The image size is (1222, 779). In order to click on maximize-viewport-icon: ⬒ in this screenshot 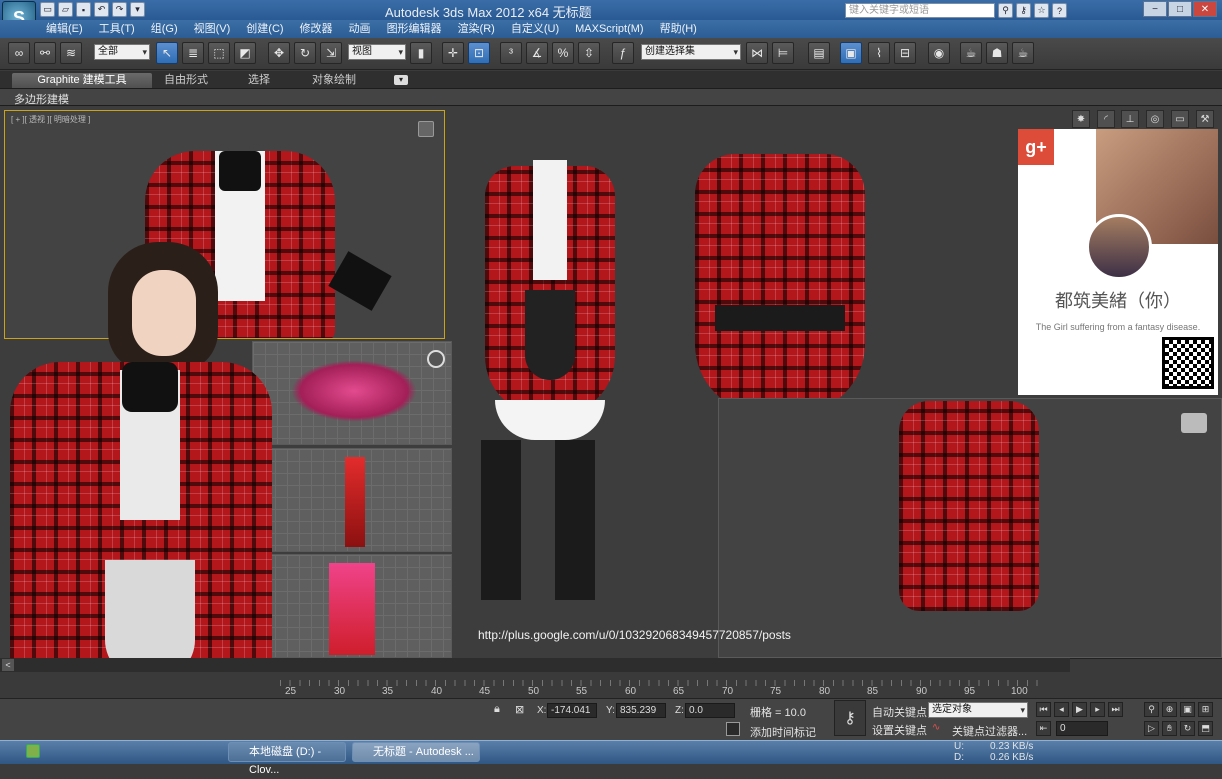, I will do `click(1205, 728)`.